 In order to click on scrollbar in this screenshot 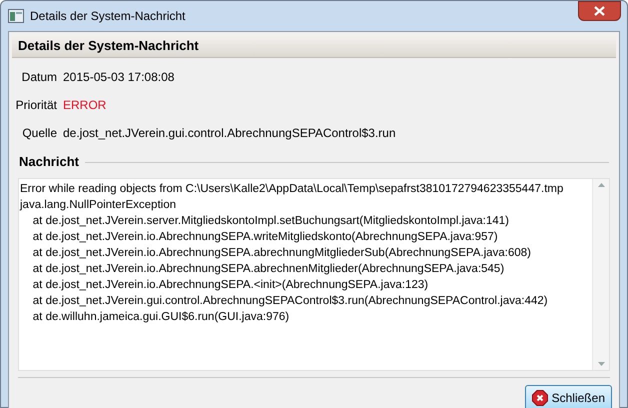, I will do `click(600, 274)`.